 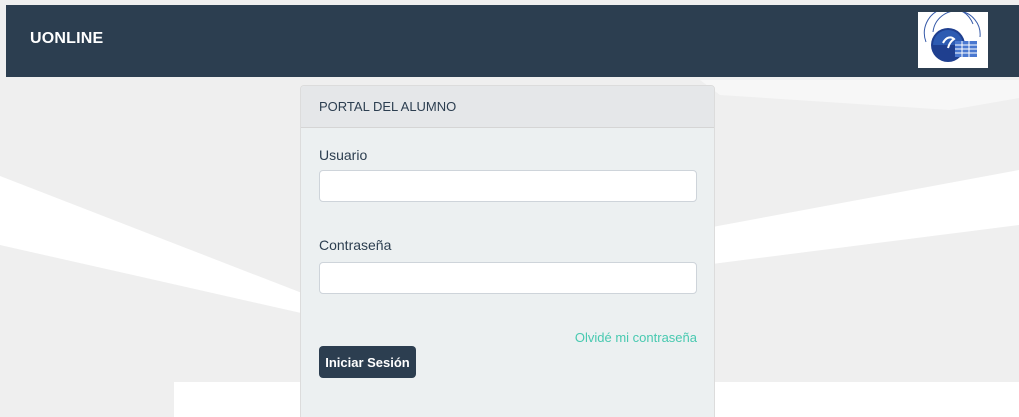 What do you see at coordinates (508, 186) in the screenshot?
I see `username-input` at bounding box center [508, 186].